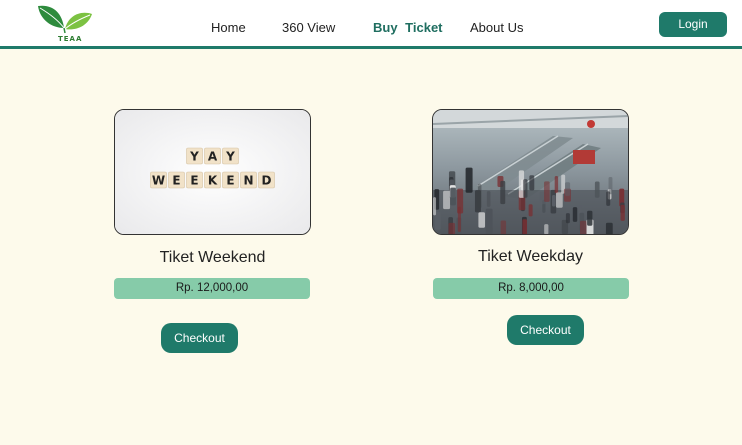 The image size is (742, 445). Describe the element at coordinates (228, 27) in the screenshot. I see `nav-home: Home` at that location.